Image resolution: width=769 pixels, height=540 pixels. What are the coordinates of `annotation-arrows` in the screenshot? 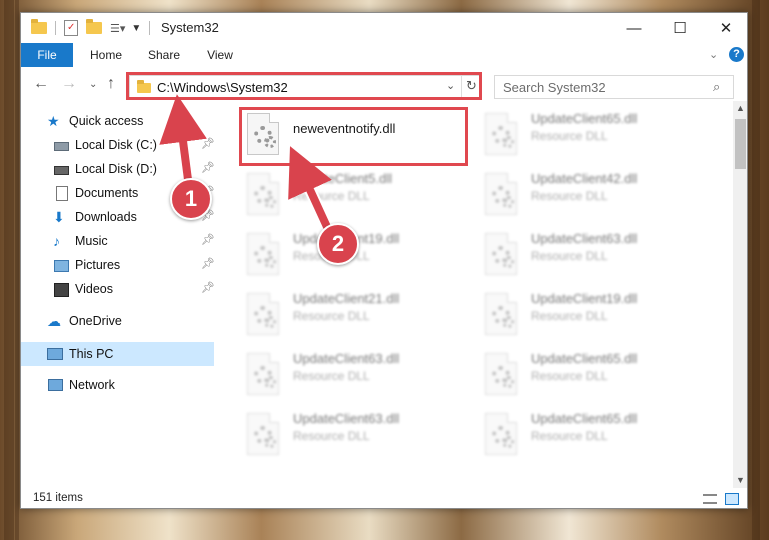 It's located at (249, 168).